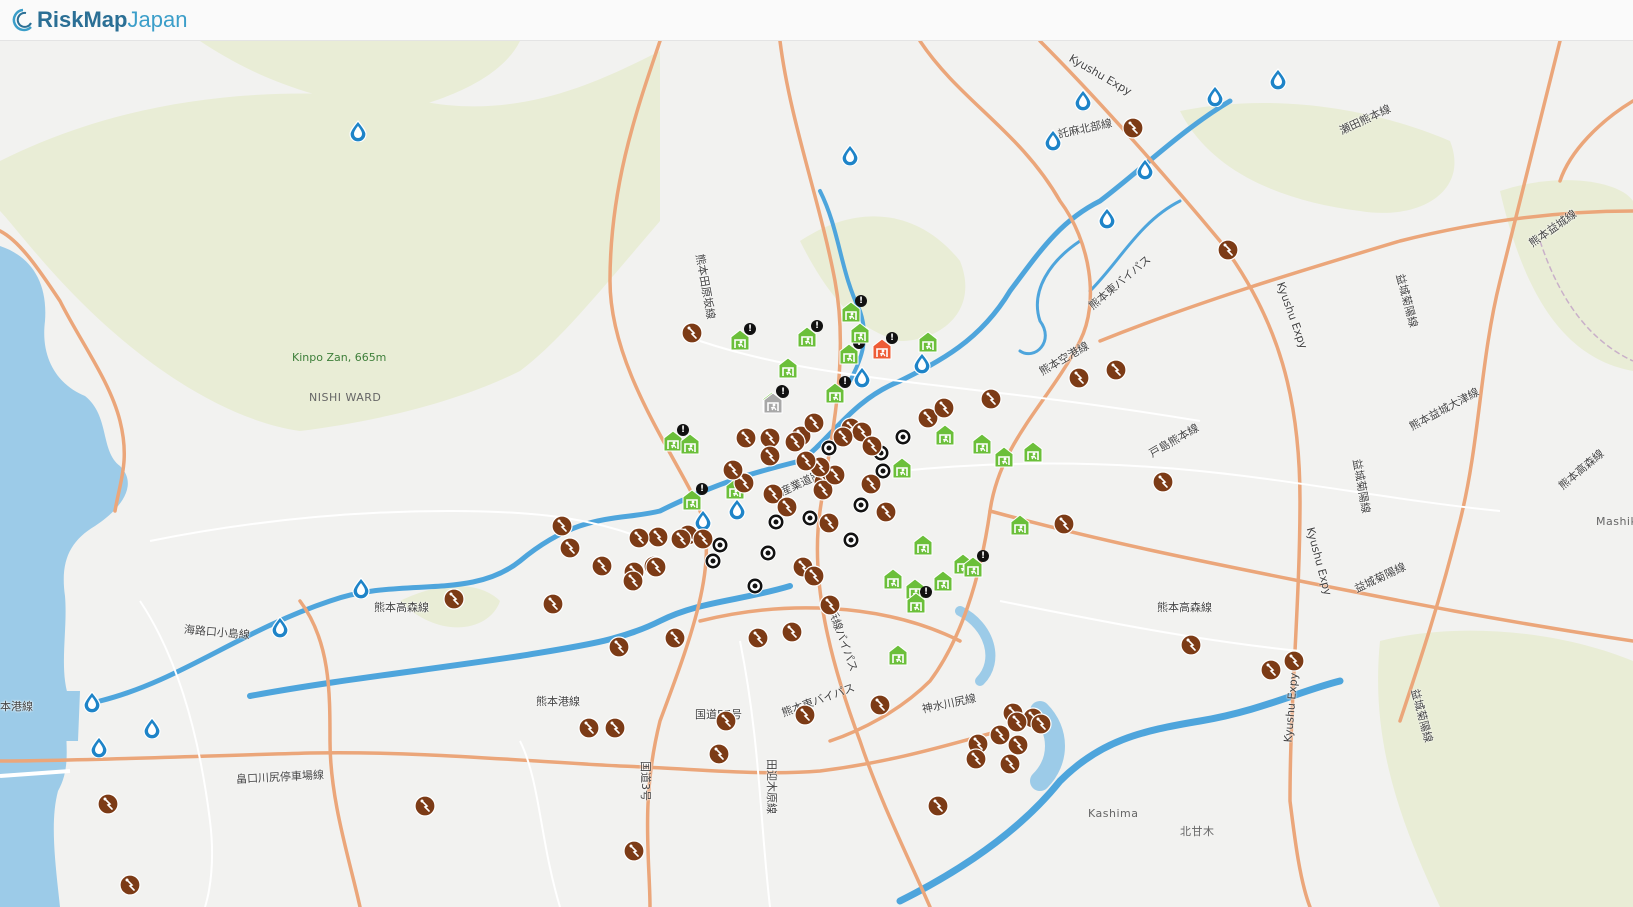 This screenshot has height=907, width=1633. What do you see at coordinates (97, 20) in the screenshot?
I see `app-logo: RiskMap Japan` at bounding box center [97, 20].